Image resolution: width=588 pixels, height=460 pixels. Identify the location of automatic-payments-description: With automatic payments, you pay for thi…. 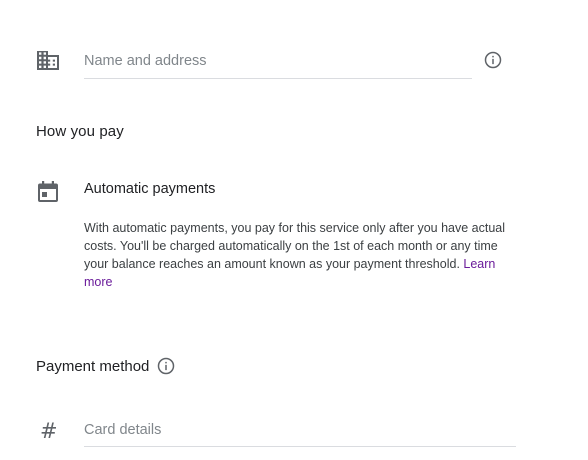
(300, 255).